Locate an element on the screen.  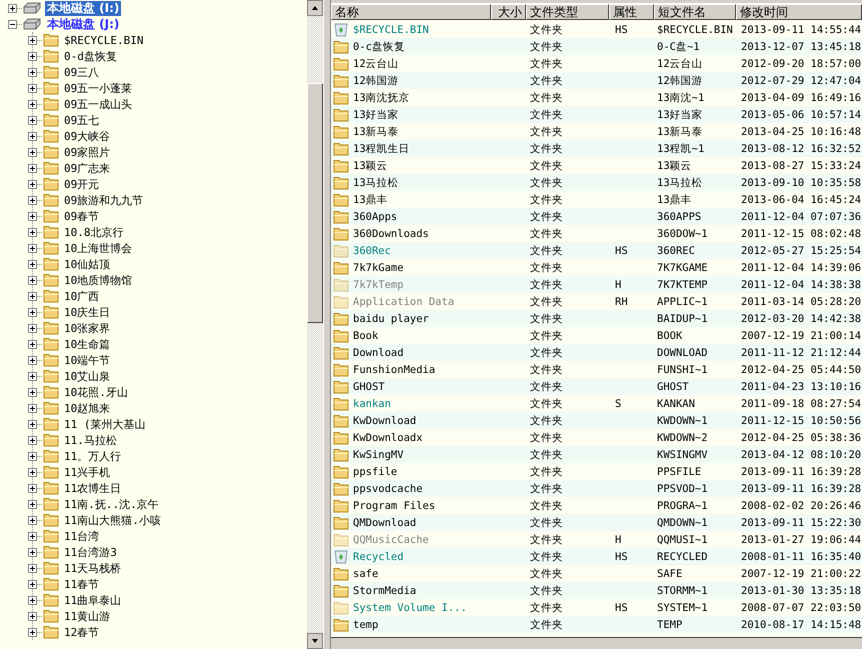
file-name: 7k7kTemp is located at coordinates (378, 284).